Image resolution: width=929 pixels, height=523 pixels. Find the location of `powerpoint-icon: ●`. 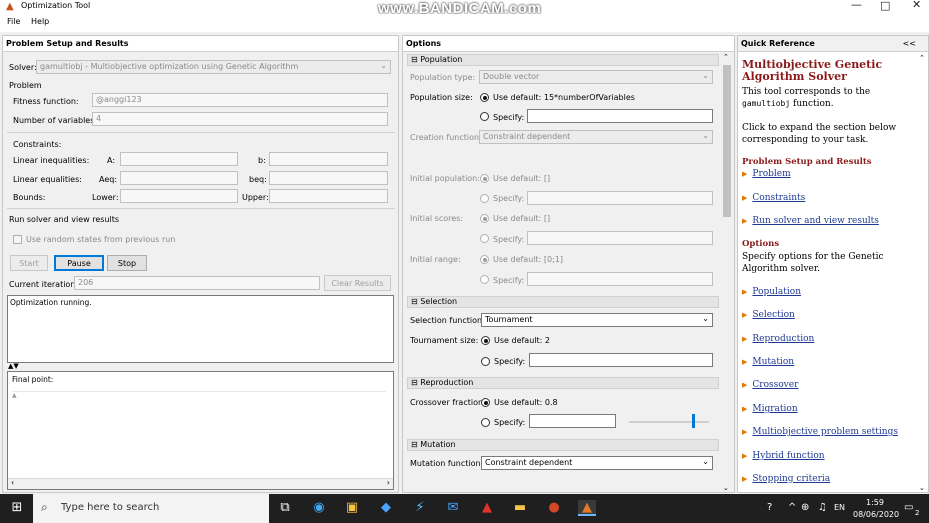

powerpoint-icon: ● is located at coordinates (554, 508).